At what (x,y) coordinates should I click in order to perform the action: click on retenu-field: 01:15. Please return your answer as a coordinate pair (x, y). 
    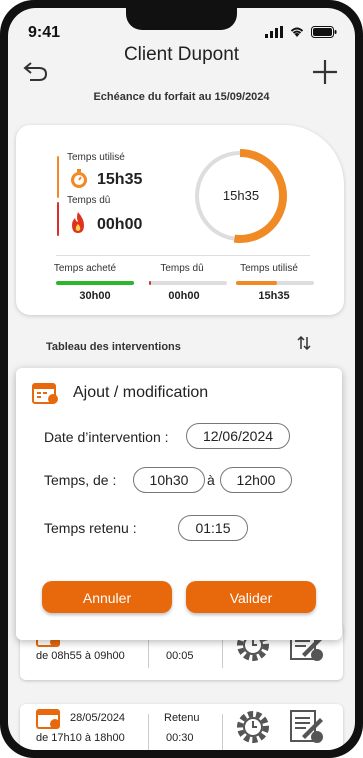
    Looking at the image, I should click on (213, 528).